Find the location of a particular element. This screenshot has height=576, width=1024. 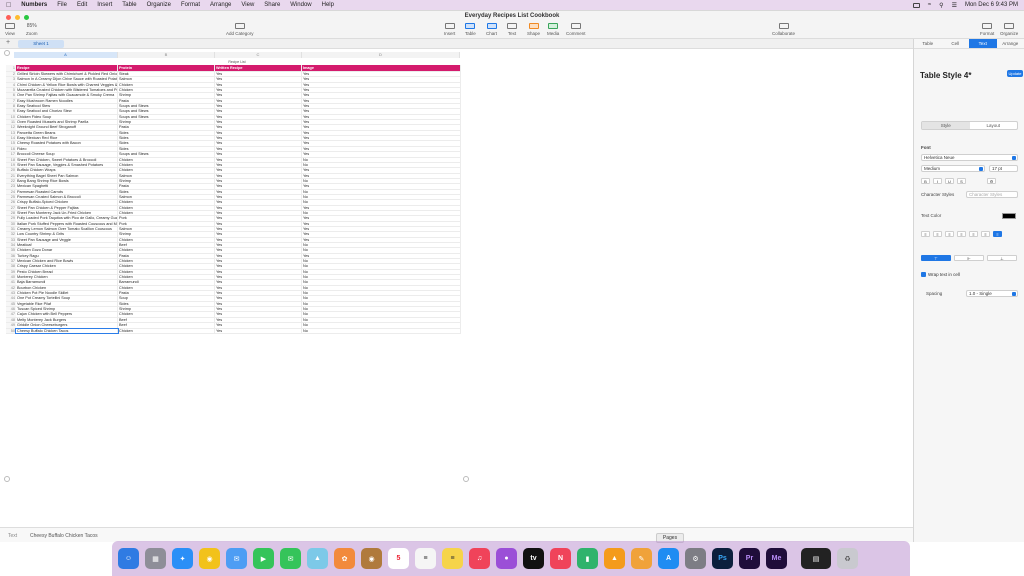

row-number: 41 is located at coordinates (11, 282).